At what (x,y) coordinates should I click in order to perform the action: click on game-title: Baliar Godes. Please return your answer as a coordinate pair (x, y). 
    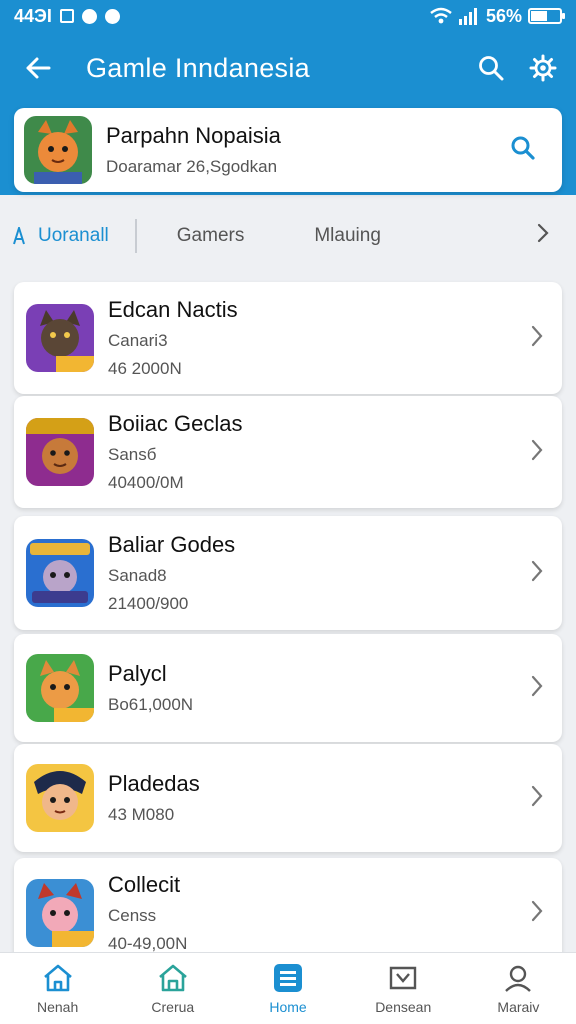
    Looking at the image, I should click on (172, 544).